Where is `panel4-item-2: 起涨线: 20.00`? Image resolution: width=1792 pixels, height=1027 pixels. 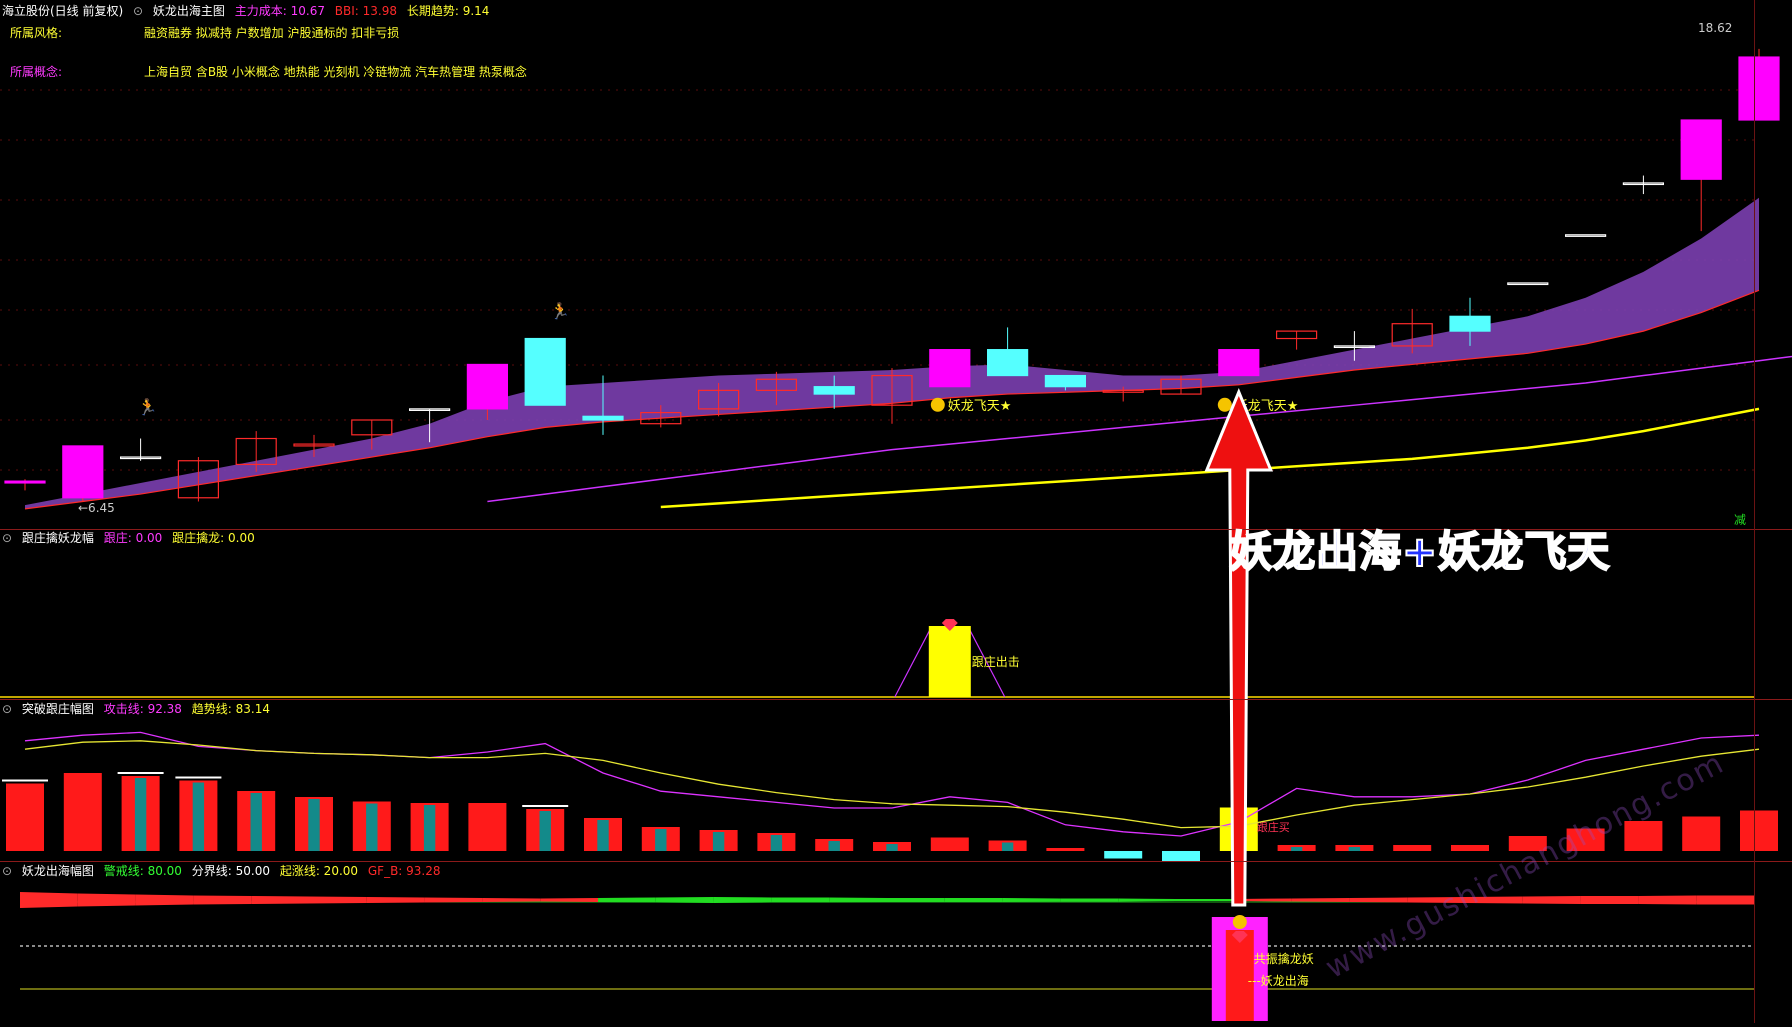 panel4-item-2: 起涨线: 20.00 is located at coordinates (319, 871).